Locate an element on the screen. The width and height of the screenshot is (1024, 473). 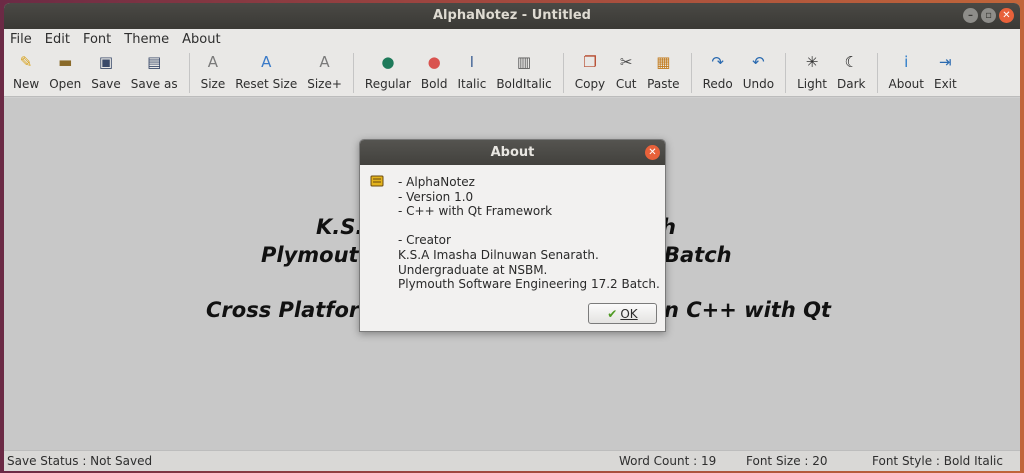
toolbar-group: ↷ Redo ↶ Undo is located at coordinates (739, 71).